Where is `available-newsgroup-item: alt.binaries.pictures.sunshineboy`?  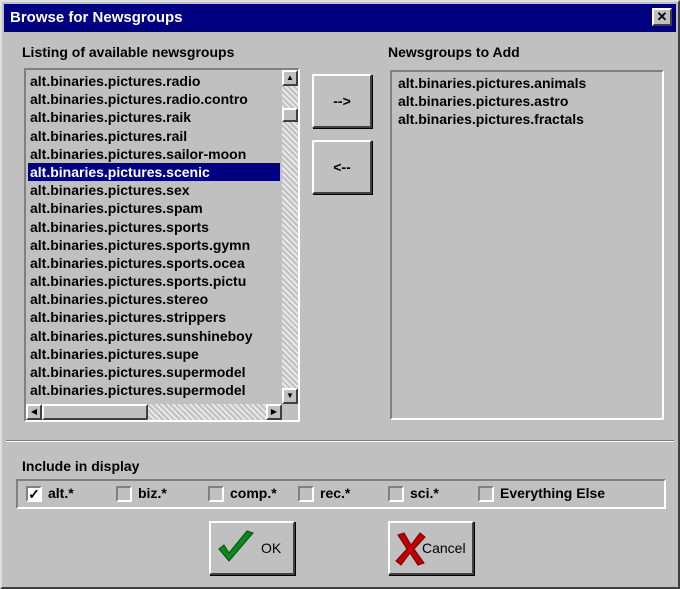 available-newsgroup-item: alt.binaries.pictures.sunshineboy is located at coordinates (154, 336).